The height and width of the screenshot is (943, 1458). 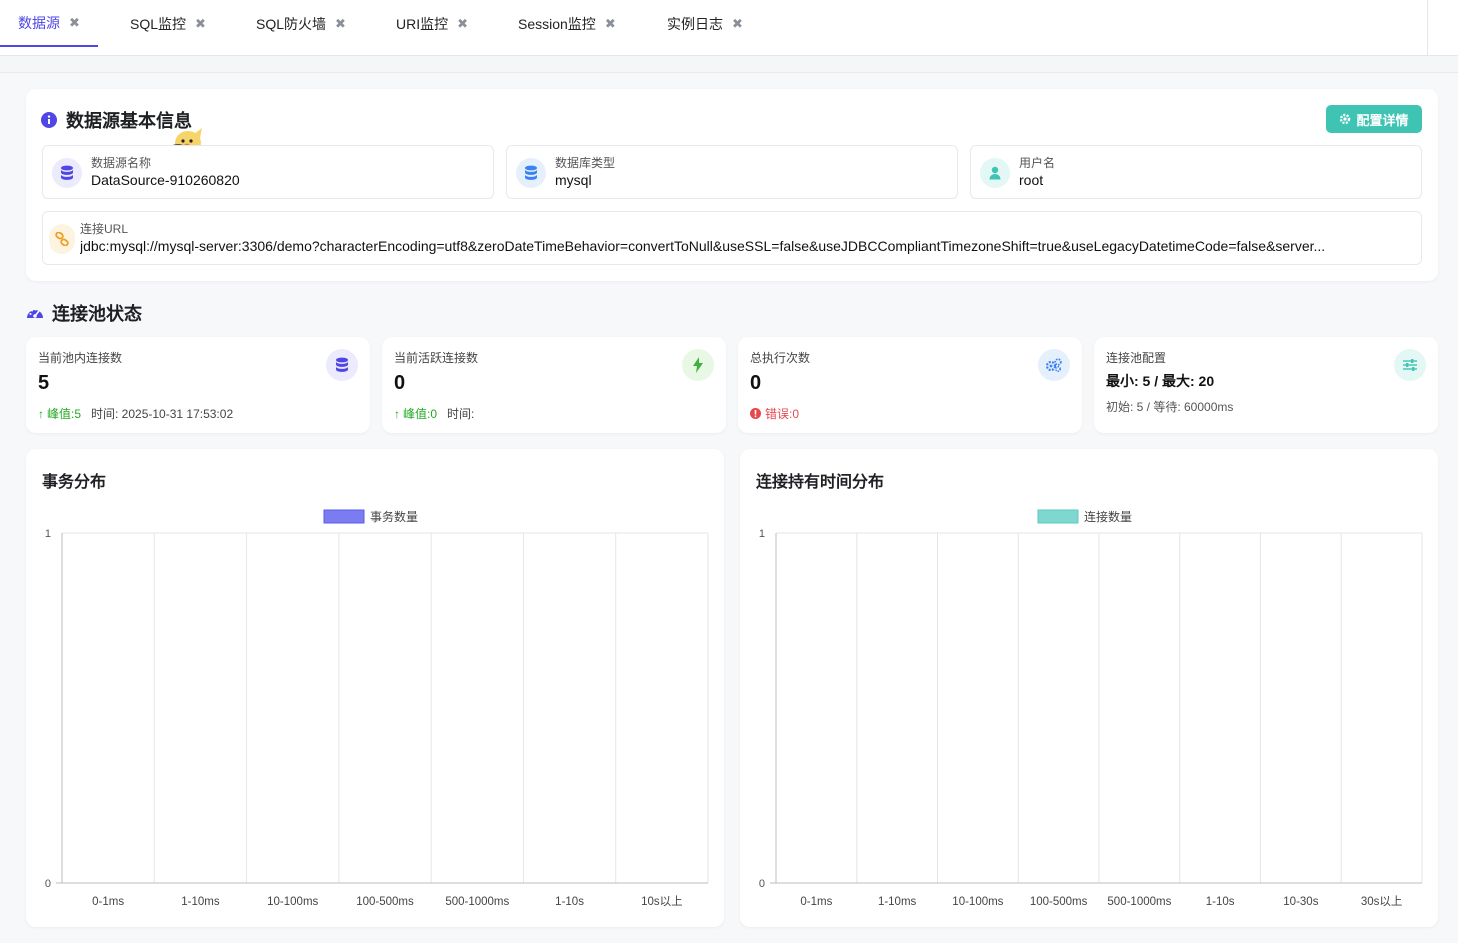 What do you see at coordinates (461, 414) in the screenshot?
I see `peak-time: 时间:` at bounding box center [461, 414].